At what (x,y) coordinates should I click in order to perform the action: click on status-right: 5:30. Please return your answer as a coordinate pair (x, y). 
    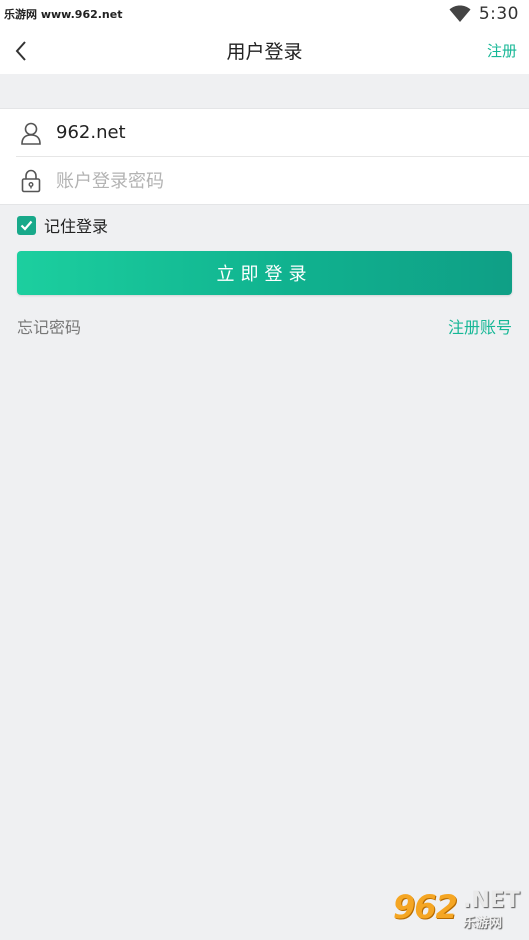
    Looking at the image, I should click on (484, 14).